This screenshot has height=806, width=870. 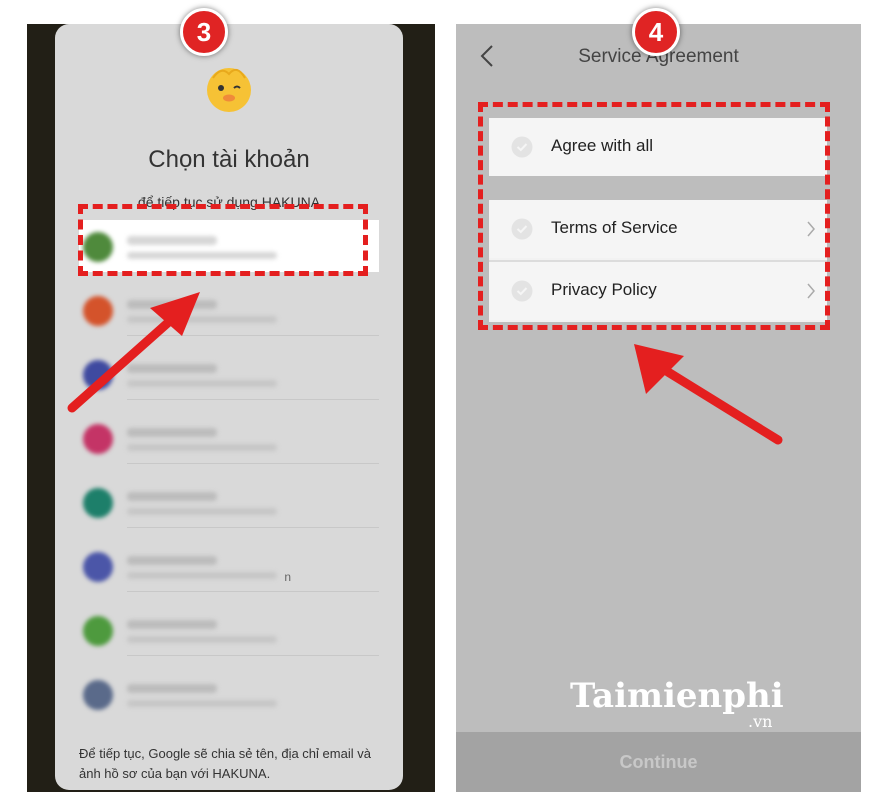 What do you see at coordinates (677, 696) in the screenshot?
I see `watermark-text: Taimienphi` at bounding box center [677, 696].